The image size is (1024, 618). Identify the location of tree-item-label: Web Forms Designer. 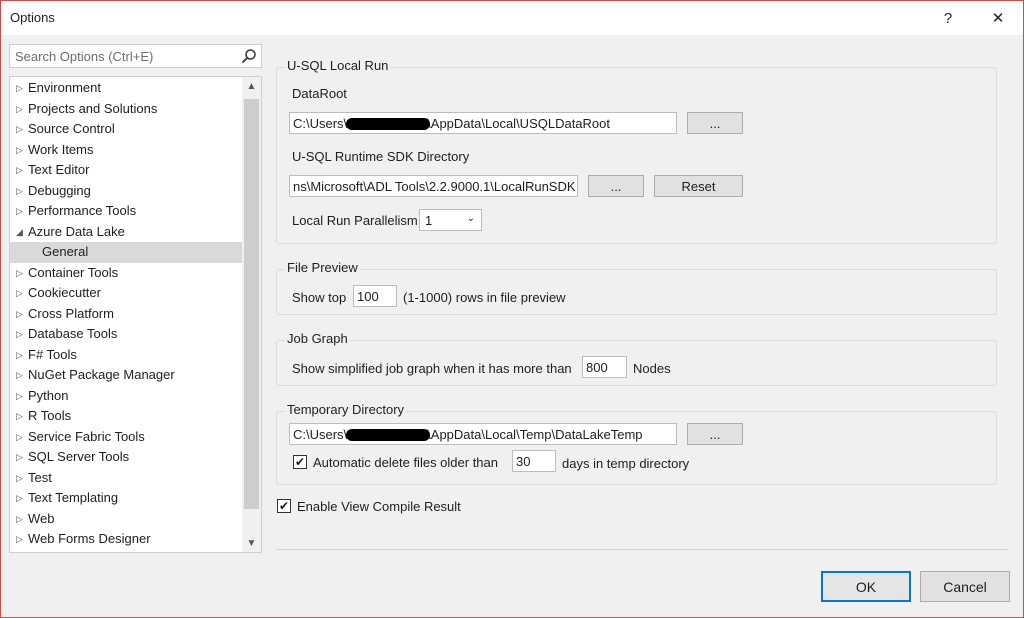
(89, 538).